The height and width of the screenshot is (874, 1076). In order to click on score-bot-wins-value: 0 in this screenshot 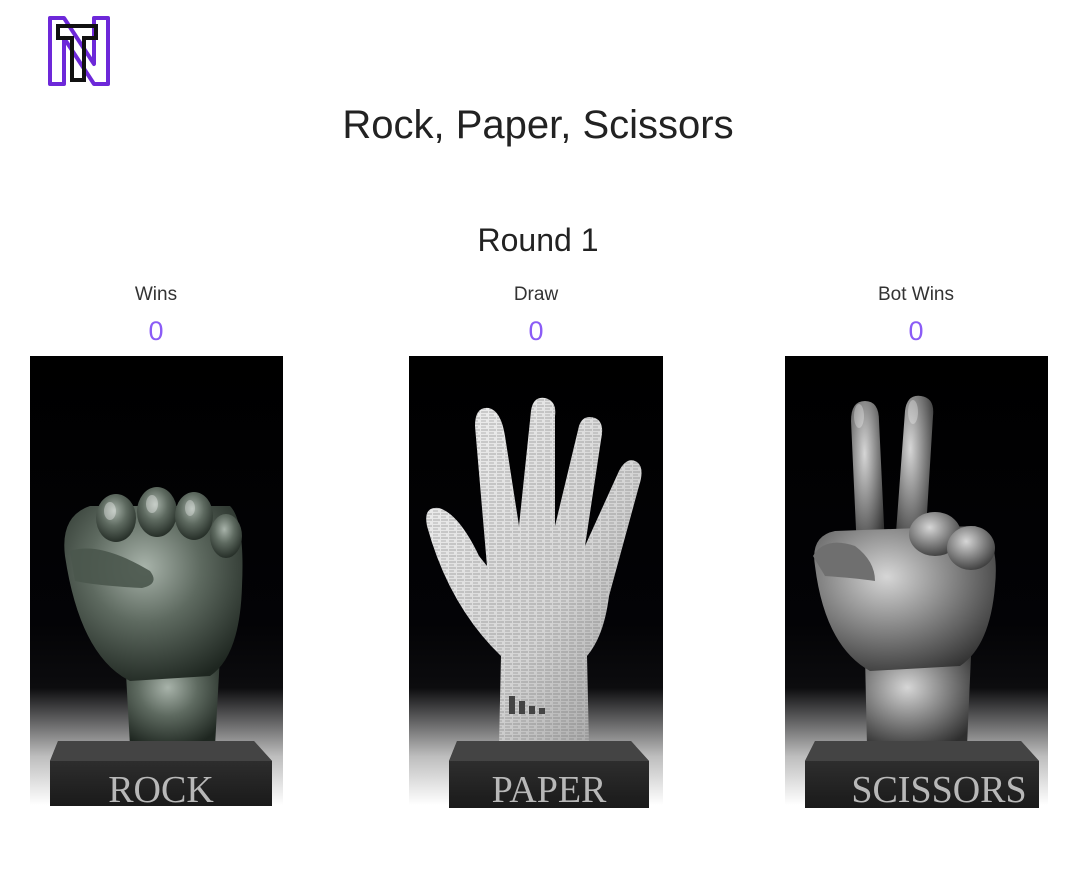, I will do `click(916, 331)`.